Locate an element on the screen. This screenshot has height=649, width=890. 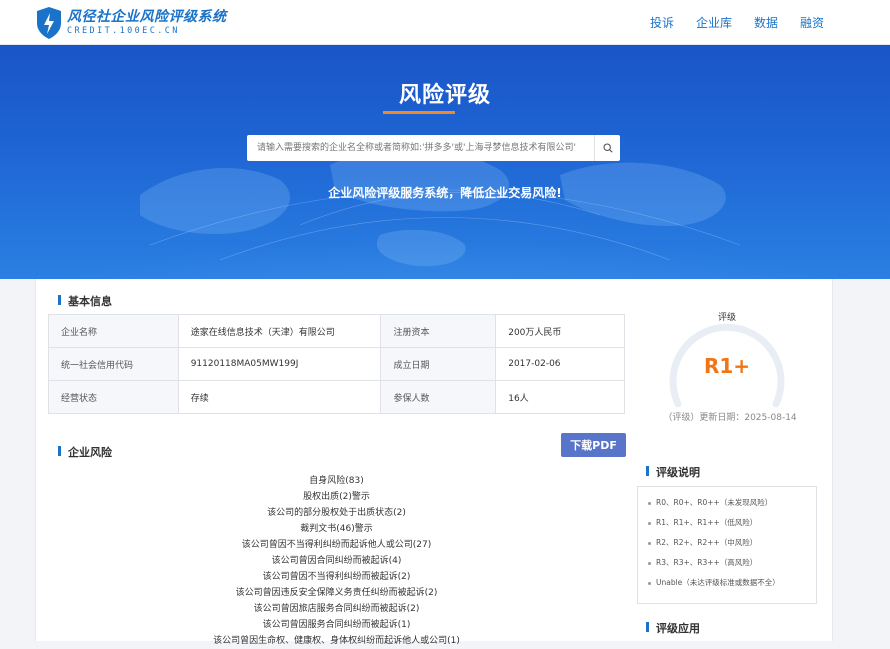
table-key: 注册资本 is located at coordinates (438, 331).